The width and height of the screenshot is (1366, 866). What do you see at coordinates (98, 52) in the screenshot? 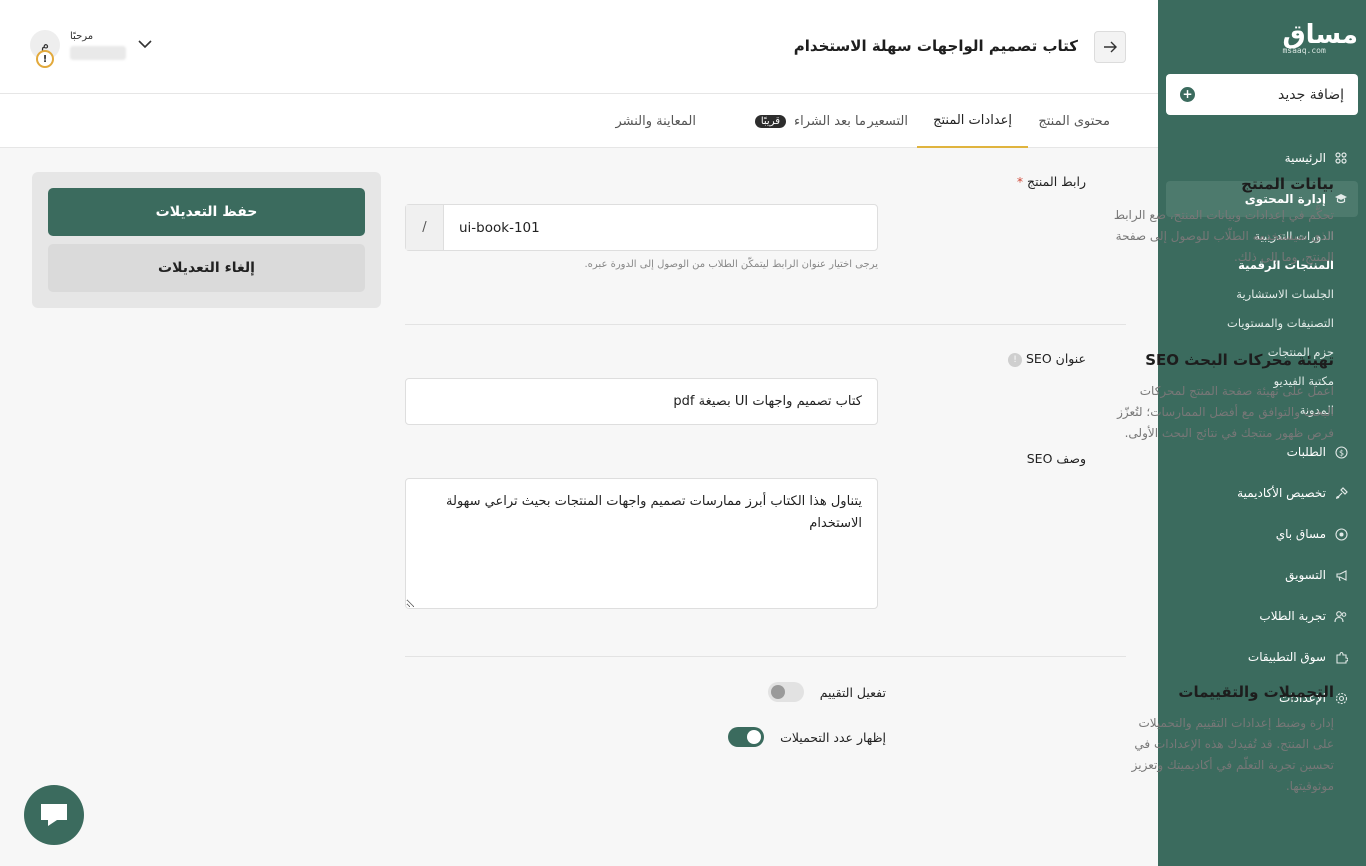
I see `user-name-blurred` at bounding box center [98, 52].